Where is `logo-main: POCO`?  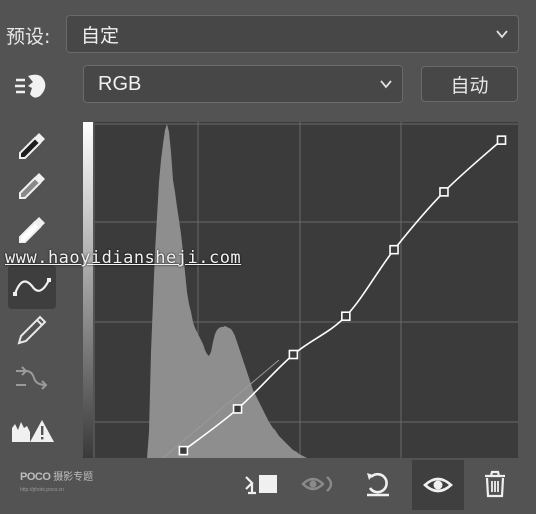 logo-main: POCO is located at coordinates (35, 477).